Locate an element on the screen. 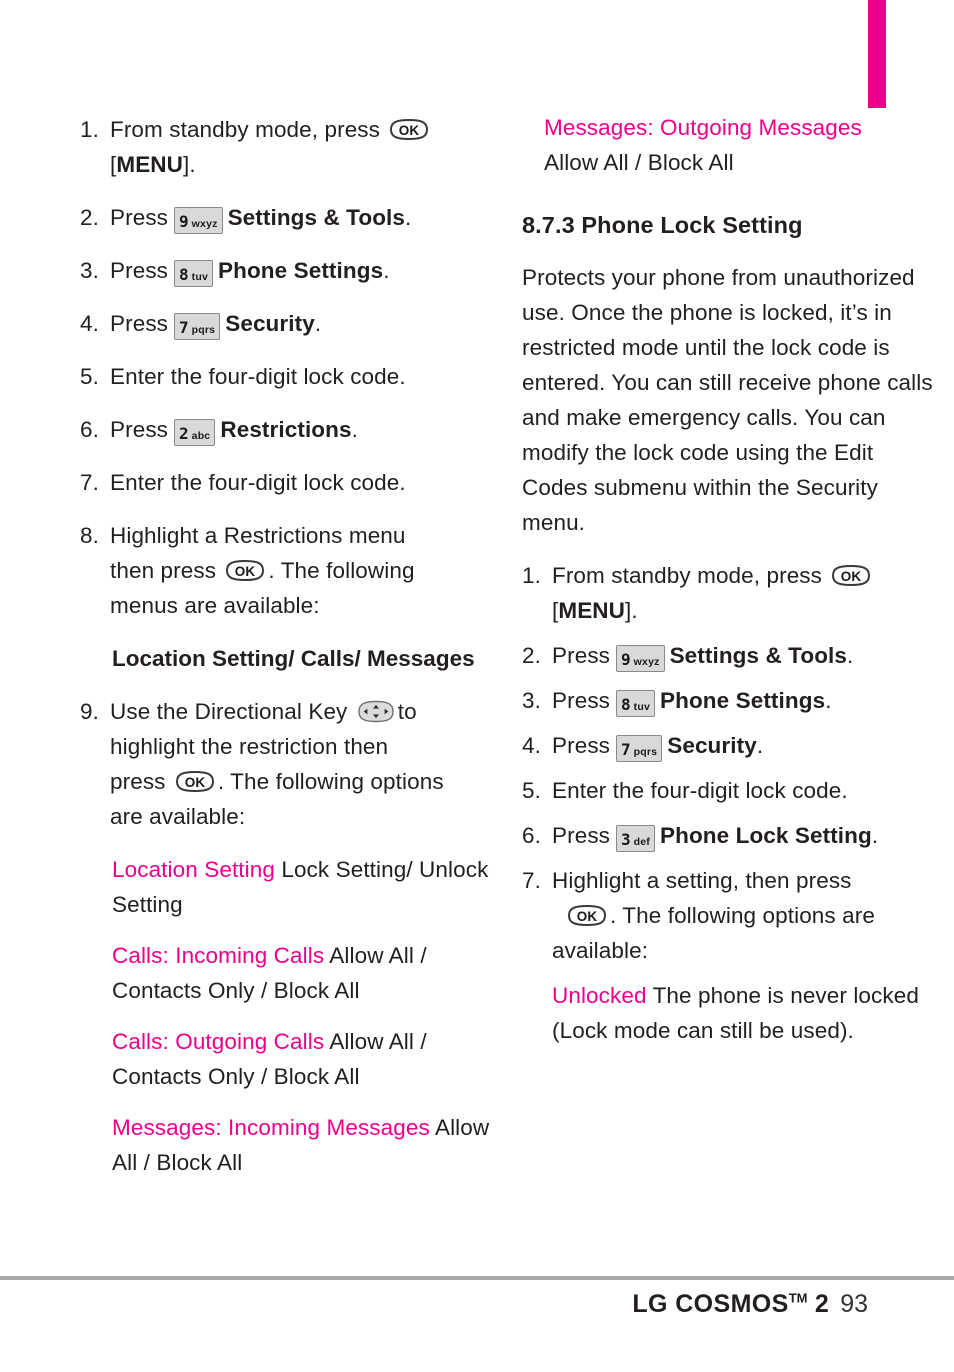  step-line-1-after: to is located at coordinates (407, 711).